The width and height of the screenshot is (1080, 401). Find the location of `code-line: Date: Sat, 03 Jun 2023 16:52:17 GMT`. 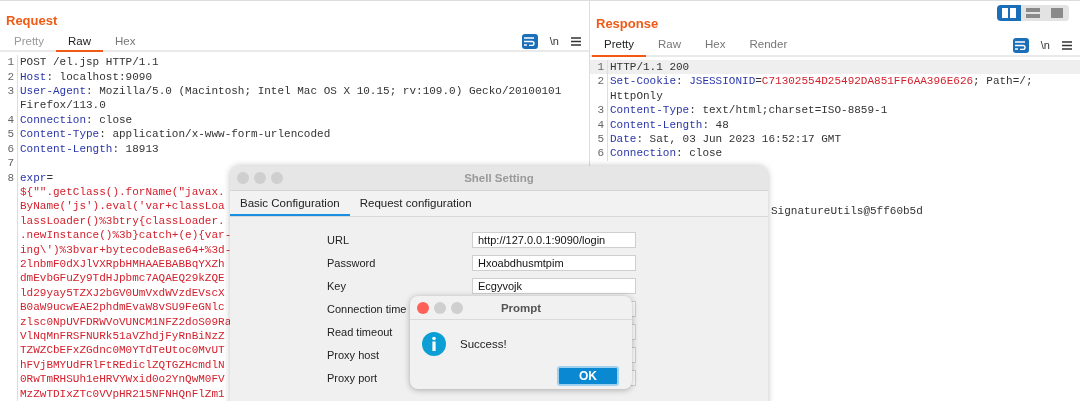

code-line: Date: Sat, 03 Jun 2023 16:52:17 GMT is located at coordinates (726, 139).